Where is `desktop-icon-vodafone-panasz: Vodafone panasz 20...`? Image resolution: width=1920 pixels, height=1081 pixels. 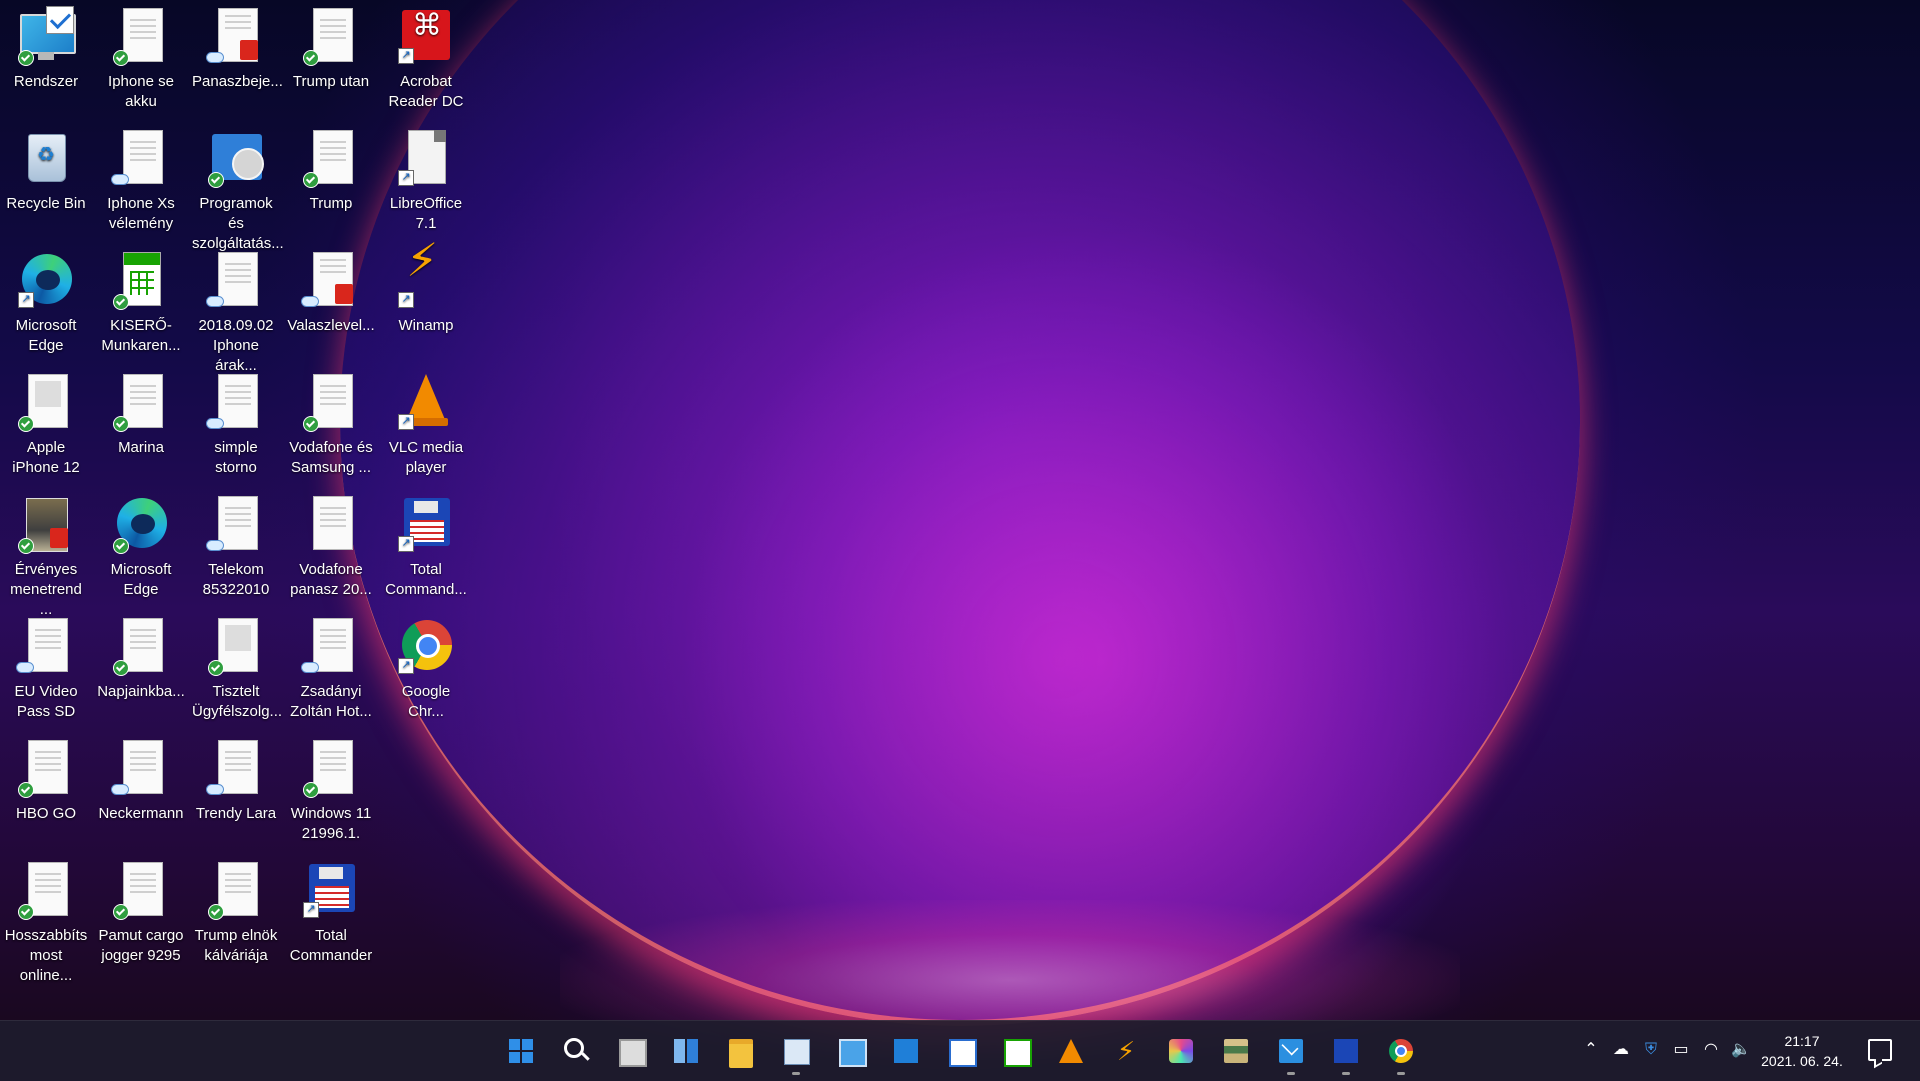 desktop-icon-vodafone-panasz: Vodafone panasz 20... is located at coordinates (331, 544).